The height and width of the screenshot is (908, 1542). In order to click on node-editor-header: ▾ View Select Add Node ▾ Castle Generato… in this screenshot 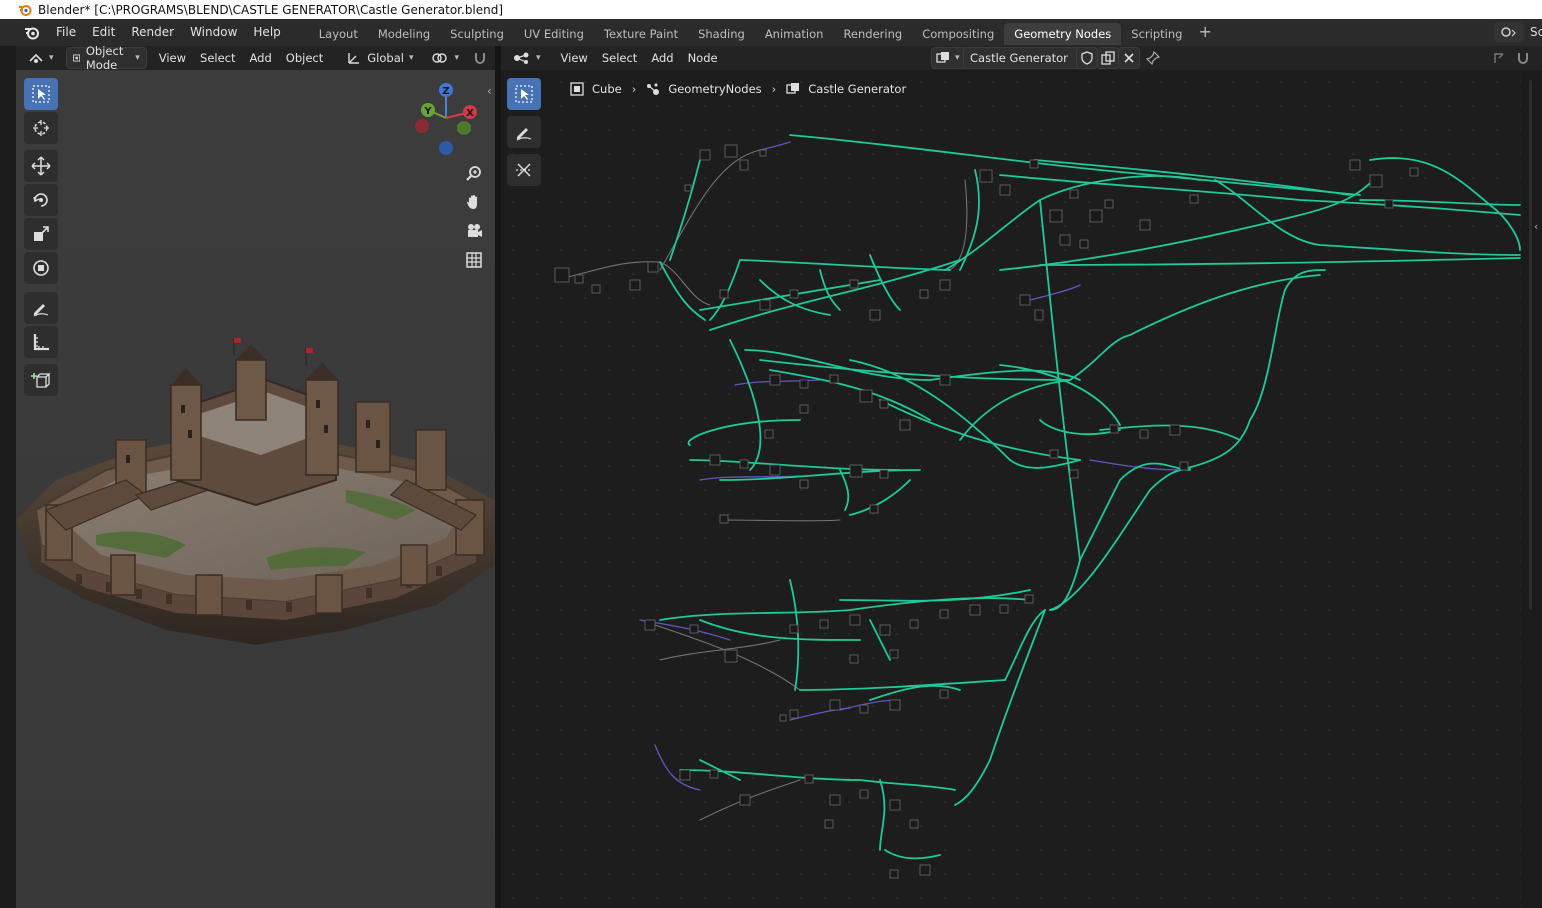, I will do `click(1021, 58)`.